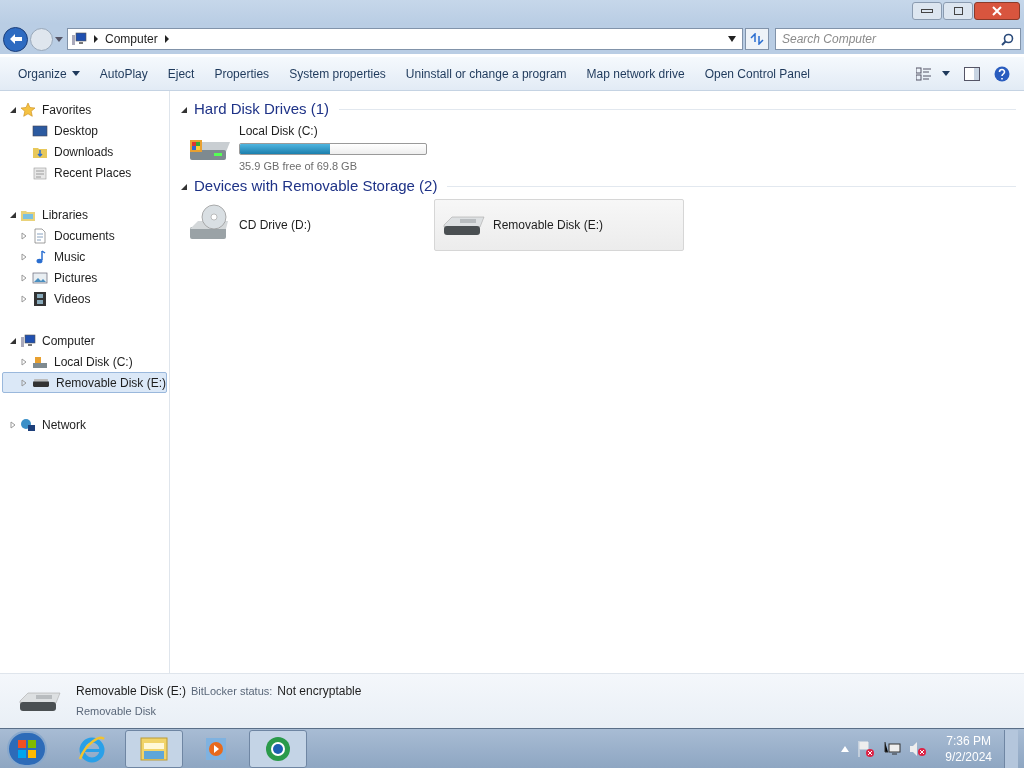 This screenshot has height=768, width=1024. I want to click on tree-item: Computer, so click(68, 340).